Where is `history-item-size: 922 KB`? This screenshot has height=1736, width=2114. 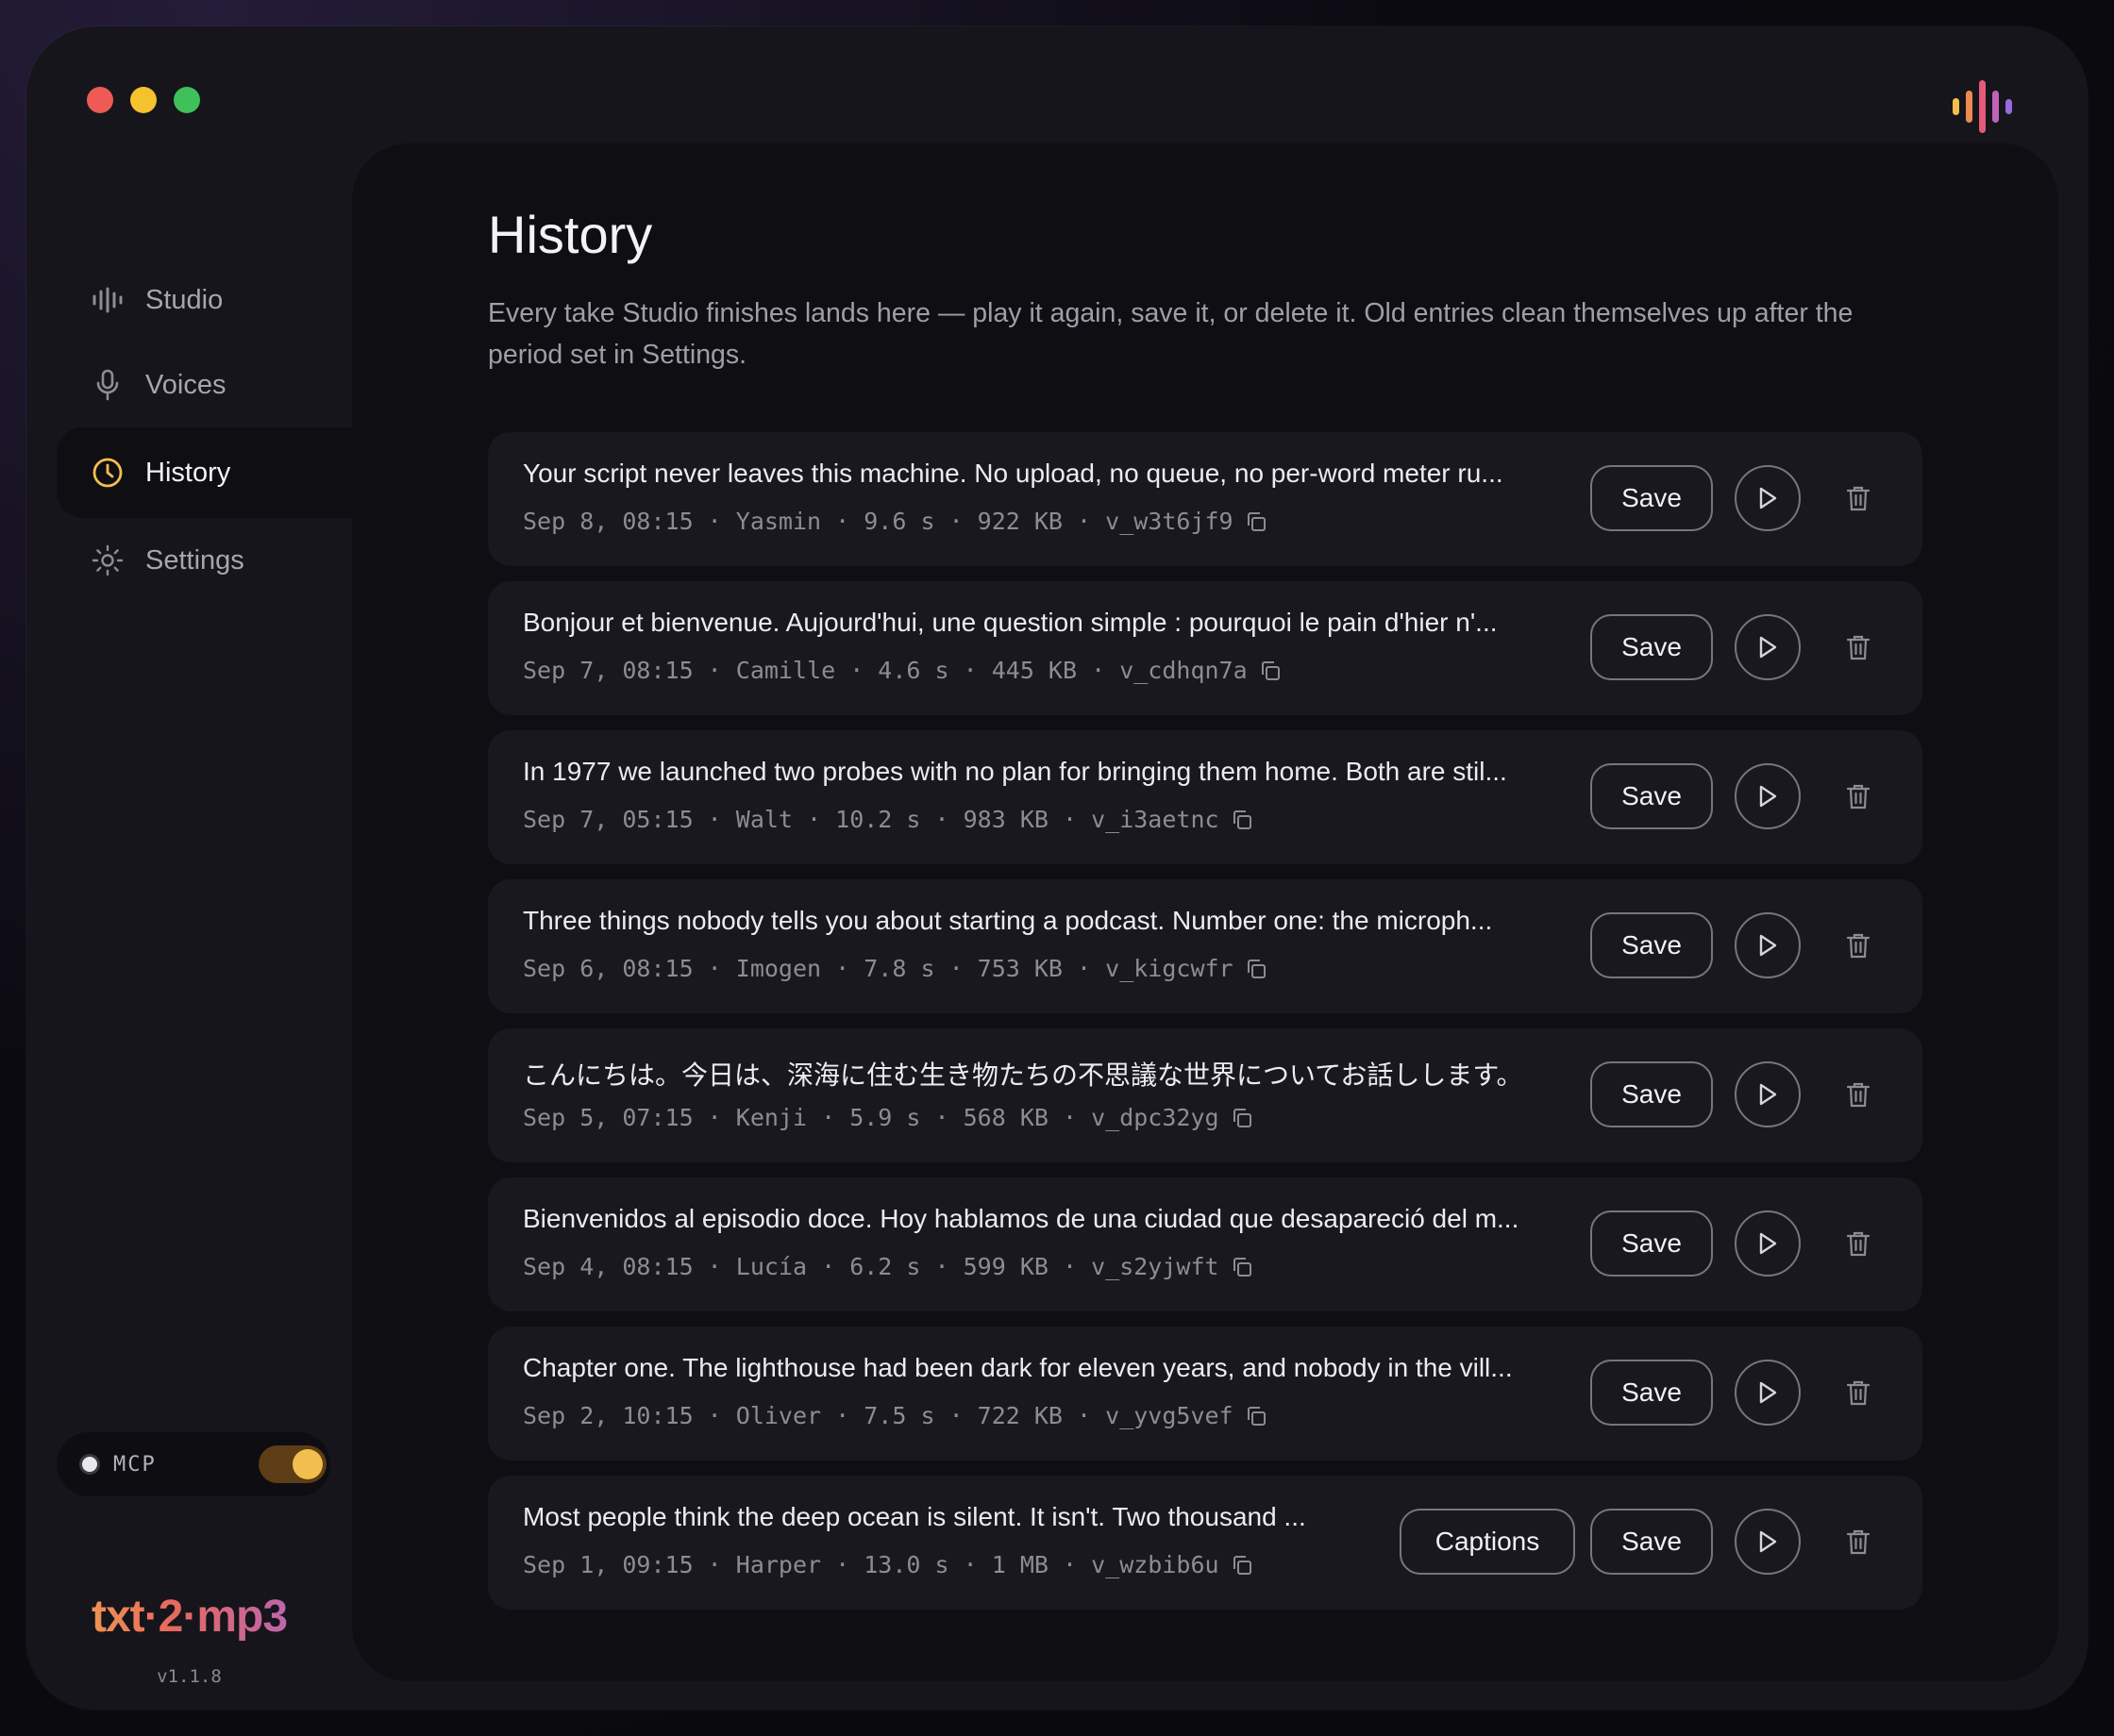
history-item-size: 922 KB is located at coordinates (1020, 521).